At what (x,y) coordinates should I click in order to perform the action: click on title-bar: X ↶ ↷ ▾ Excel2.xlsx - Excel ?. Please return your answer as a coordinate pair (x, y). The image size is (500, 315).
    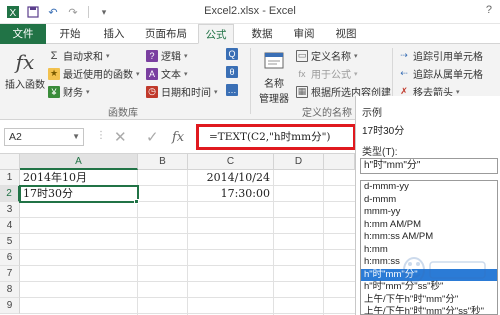
    Looking at the image, I should click on (250, 12).